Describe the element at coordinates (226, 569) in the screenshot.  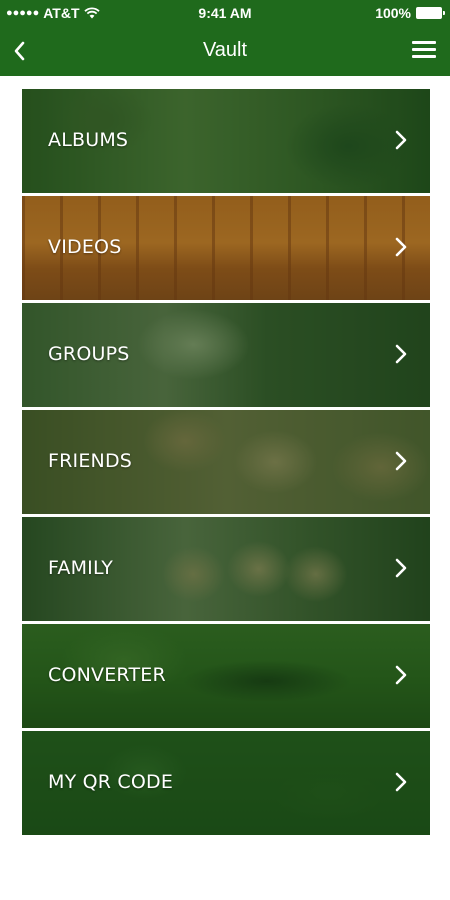
I see `menu-item-family: FAMILY` at that location.